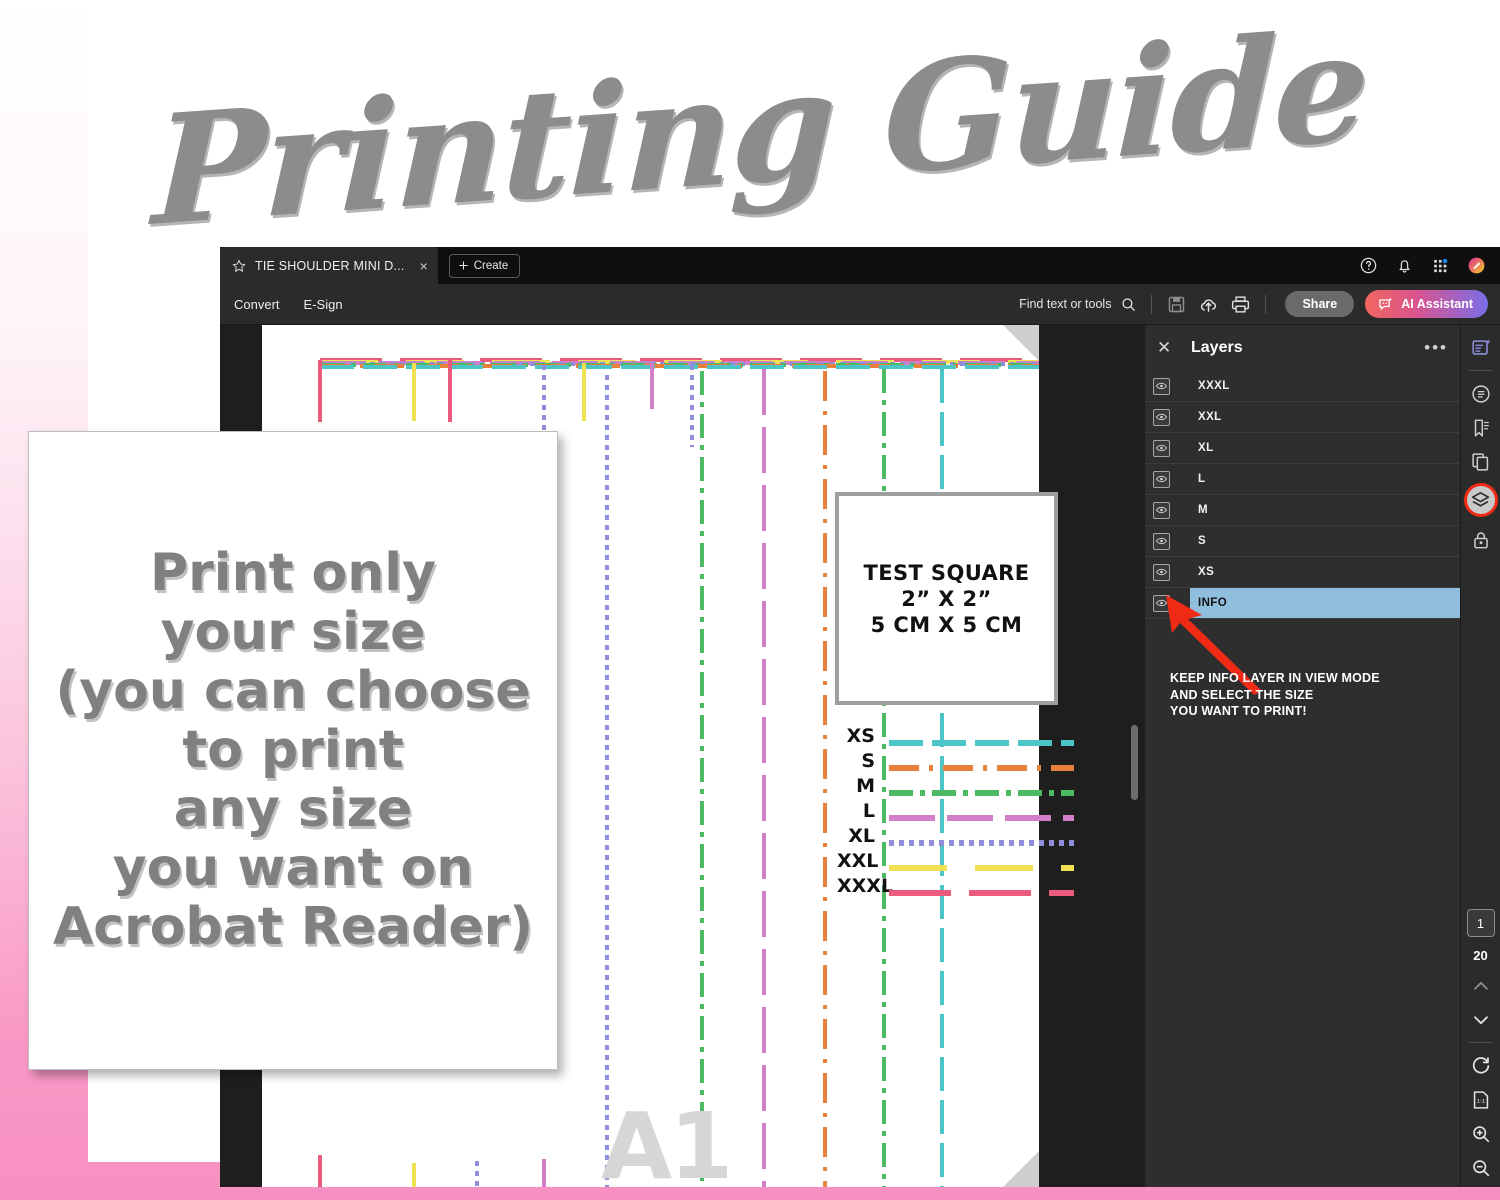 Image resolution: width=1500 pixels, height=1200 pixels. Describe the element at coordinates (860, 265) in the screenshot. I see `tab-strip: TIE SHOULDER MINI D... × Create` at that location.